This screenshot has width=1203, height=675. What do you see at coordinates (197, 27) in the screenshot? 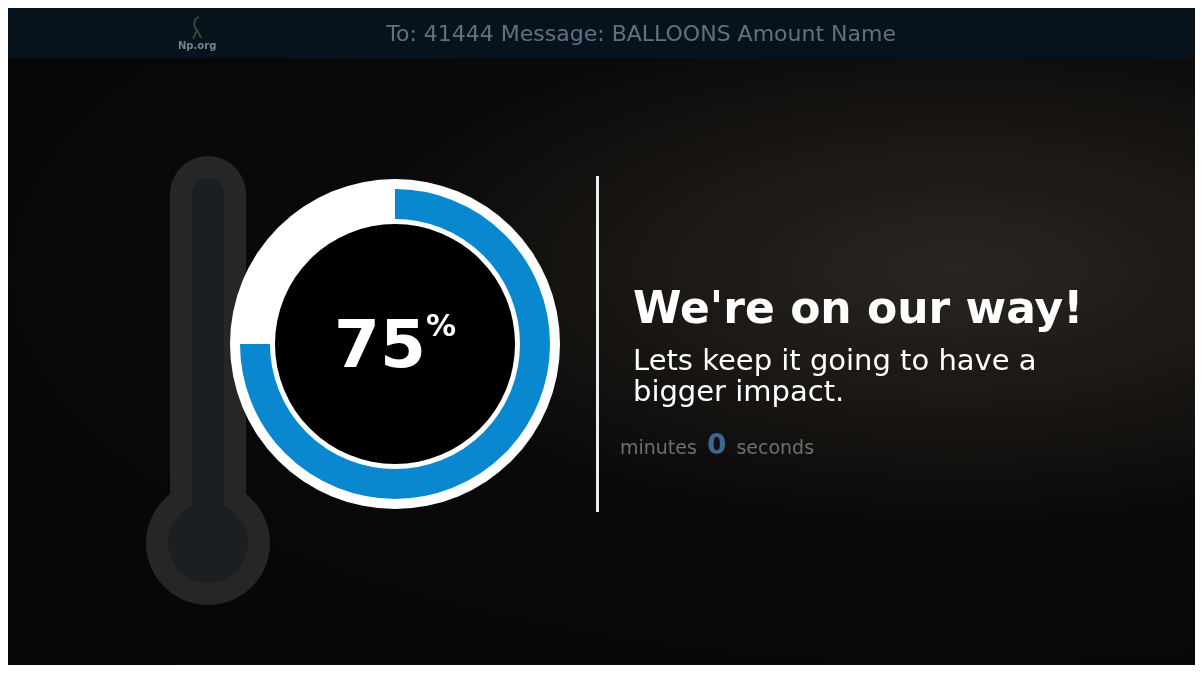
I see `ribbon-icon` at bounding box center [197, 27].